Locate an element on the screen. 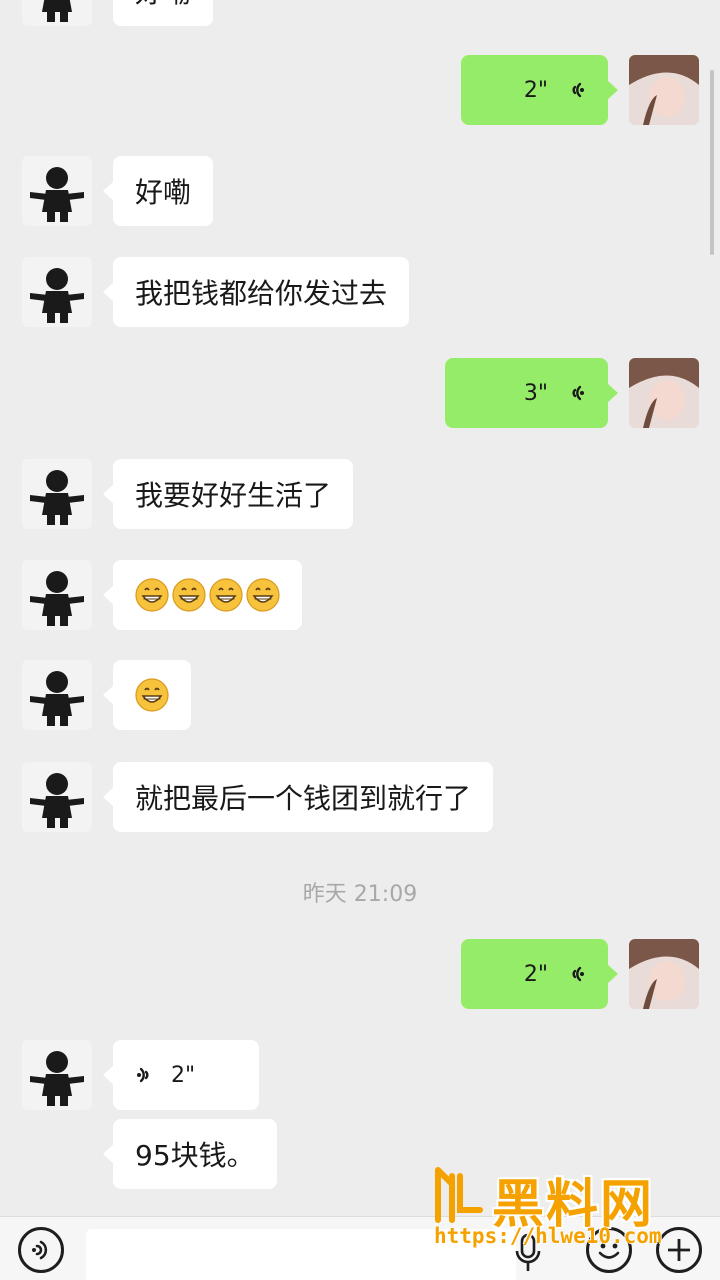 The image size is (720, 1280). message-bubble: 就把最后一个钱团到就行了 is located at coordinates (298, 797).